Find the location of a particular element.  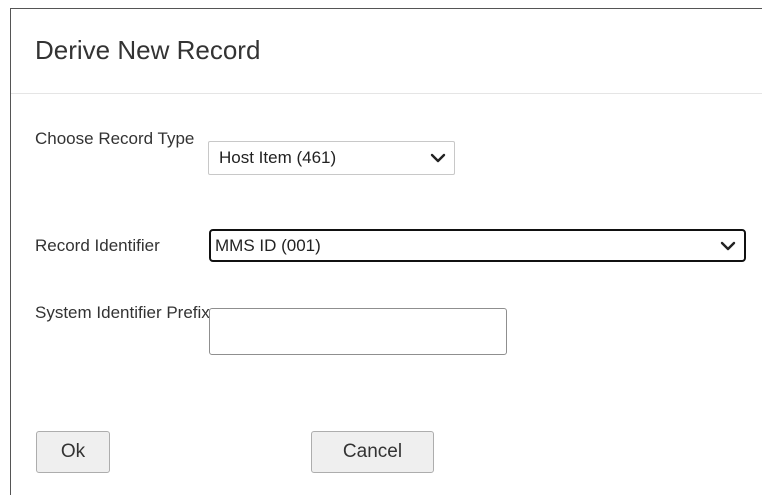

system-identifier-prefix-label: System Identifier Prefix is located at coordinates (122, 312).